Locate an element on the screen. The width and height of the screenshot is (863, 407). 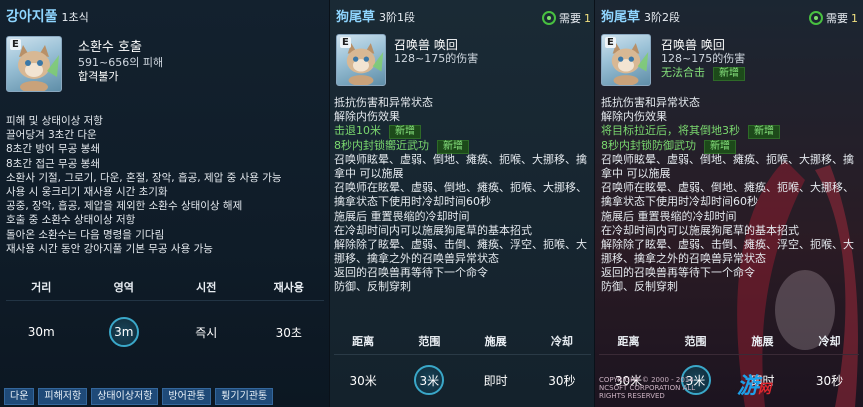
stat-value-cell: 3米 is located at coordinates (429, 380).